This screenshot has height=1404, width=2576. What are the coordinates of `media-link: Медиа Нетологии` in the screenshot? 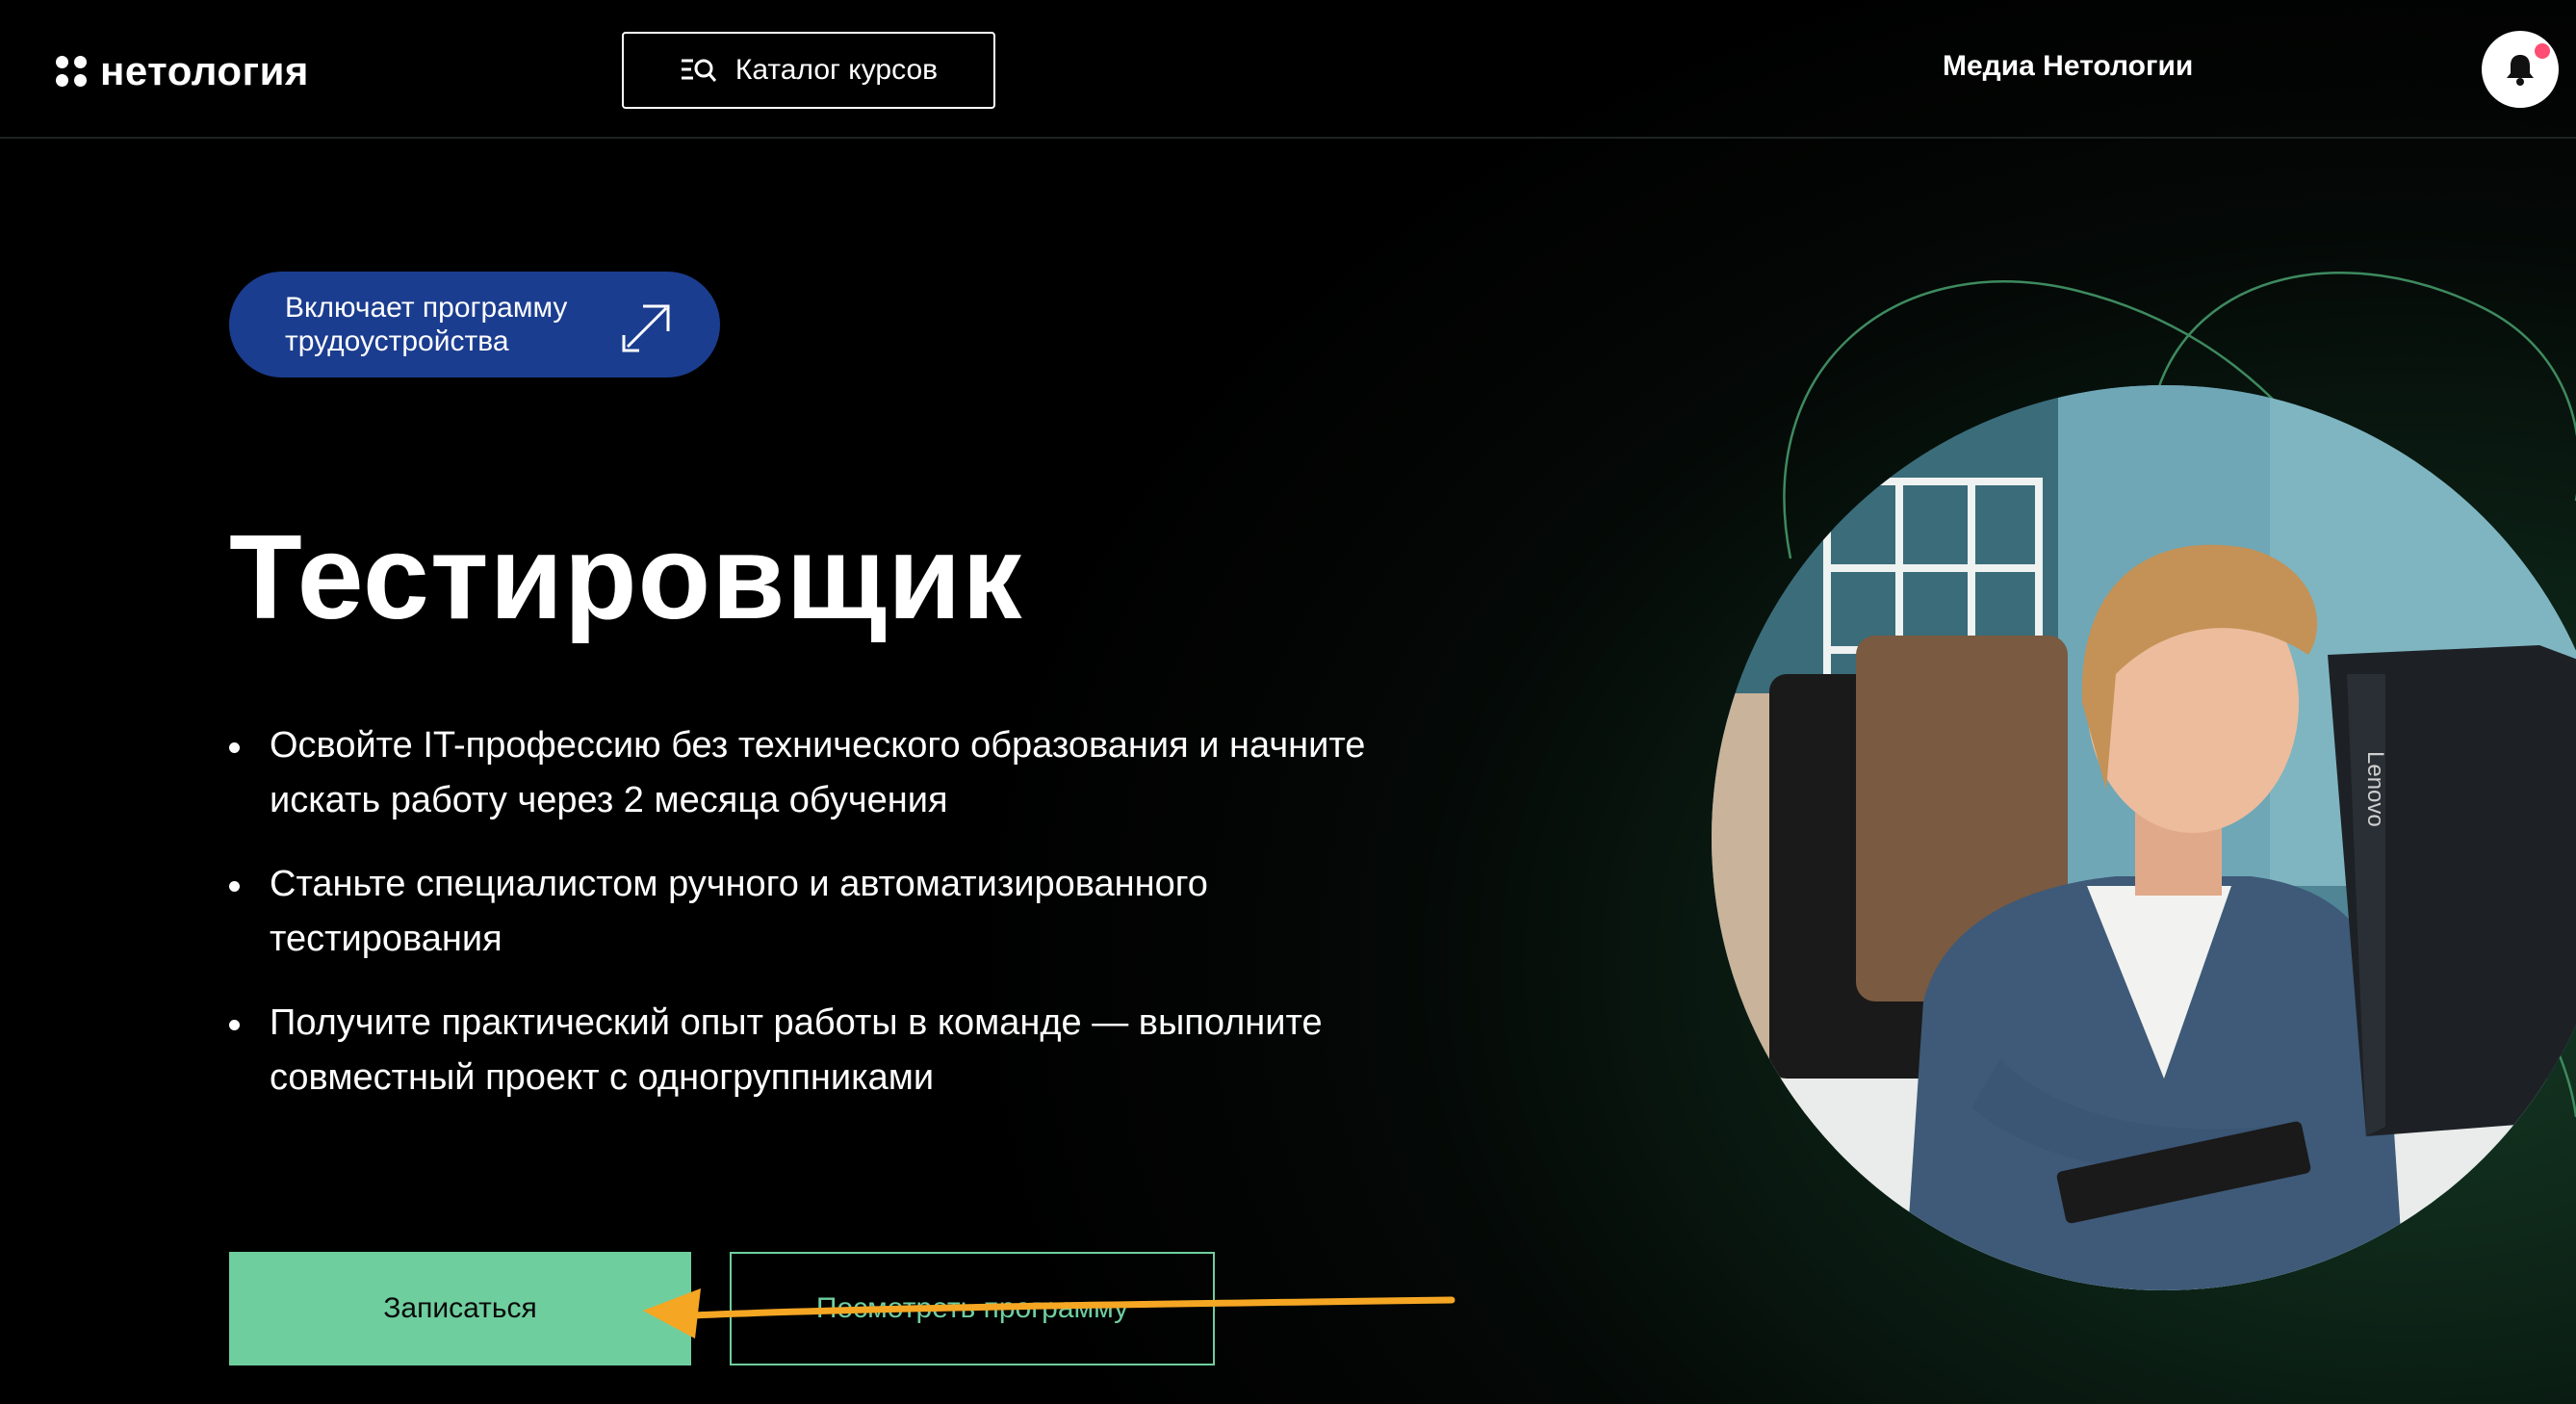 It's located at (2068, 66).